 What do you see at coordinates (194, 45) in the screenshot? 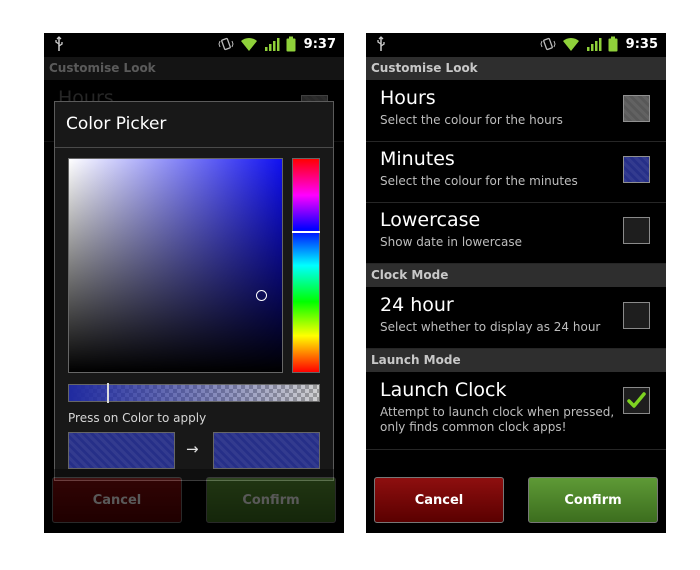
I see `status-bar: 9:37` at bounding box center [194, 45].